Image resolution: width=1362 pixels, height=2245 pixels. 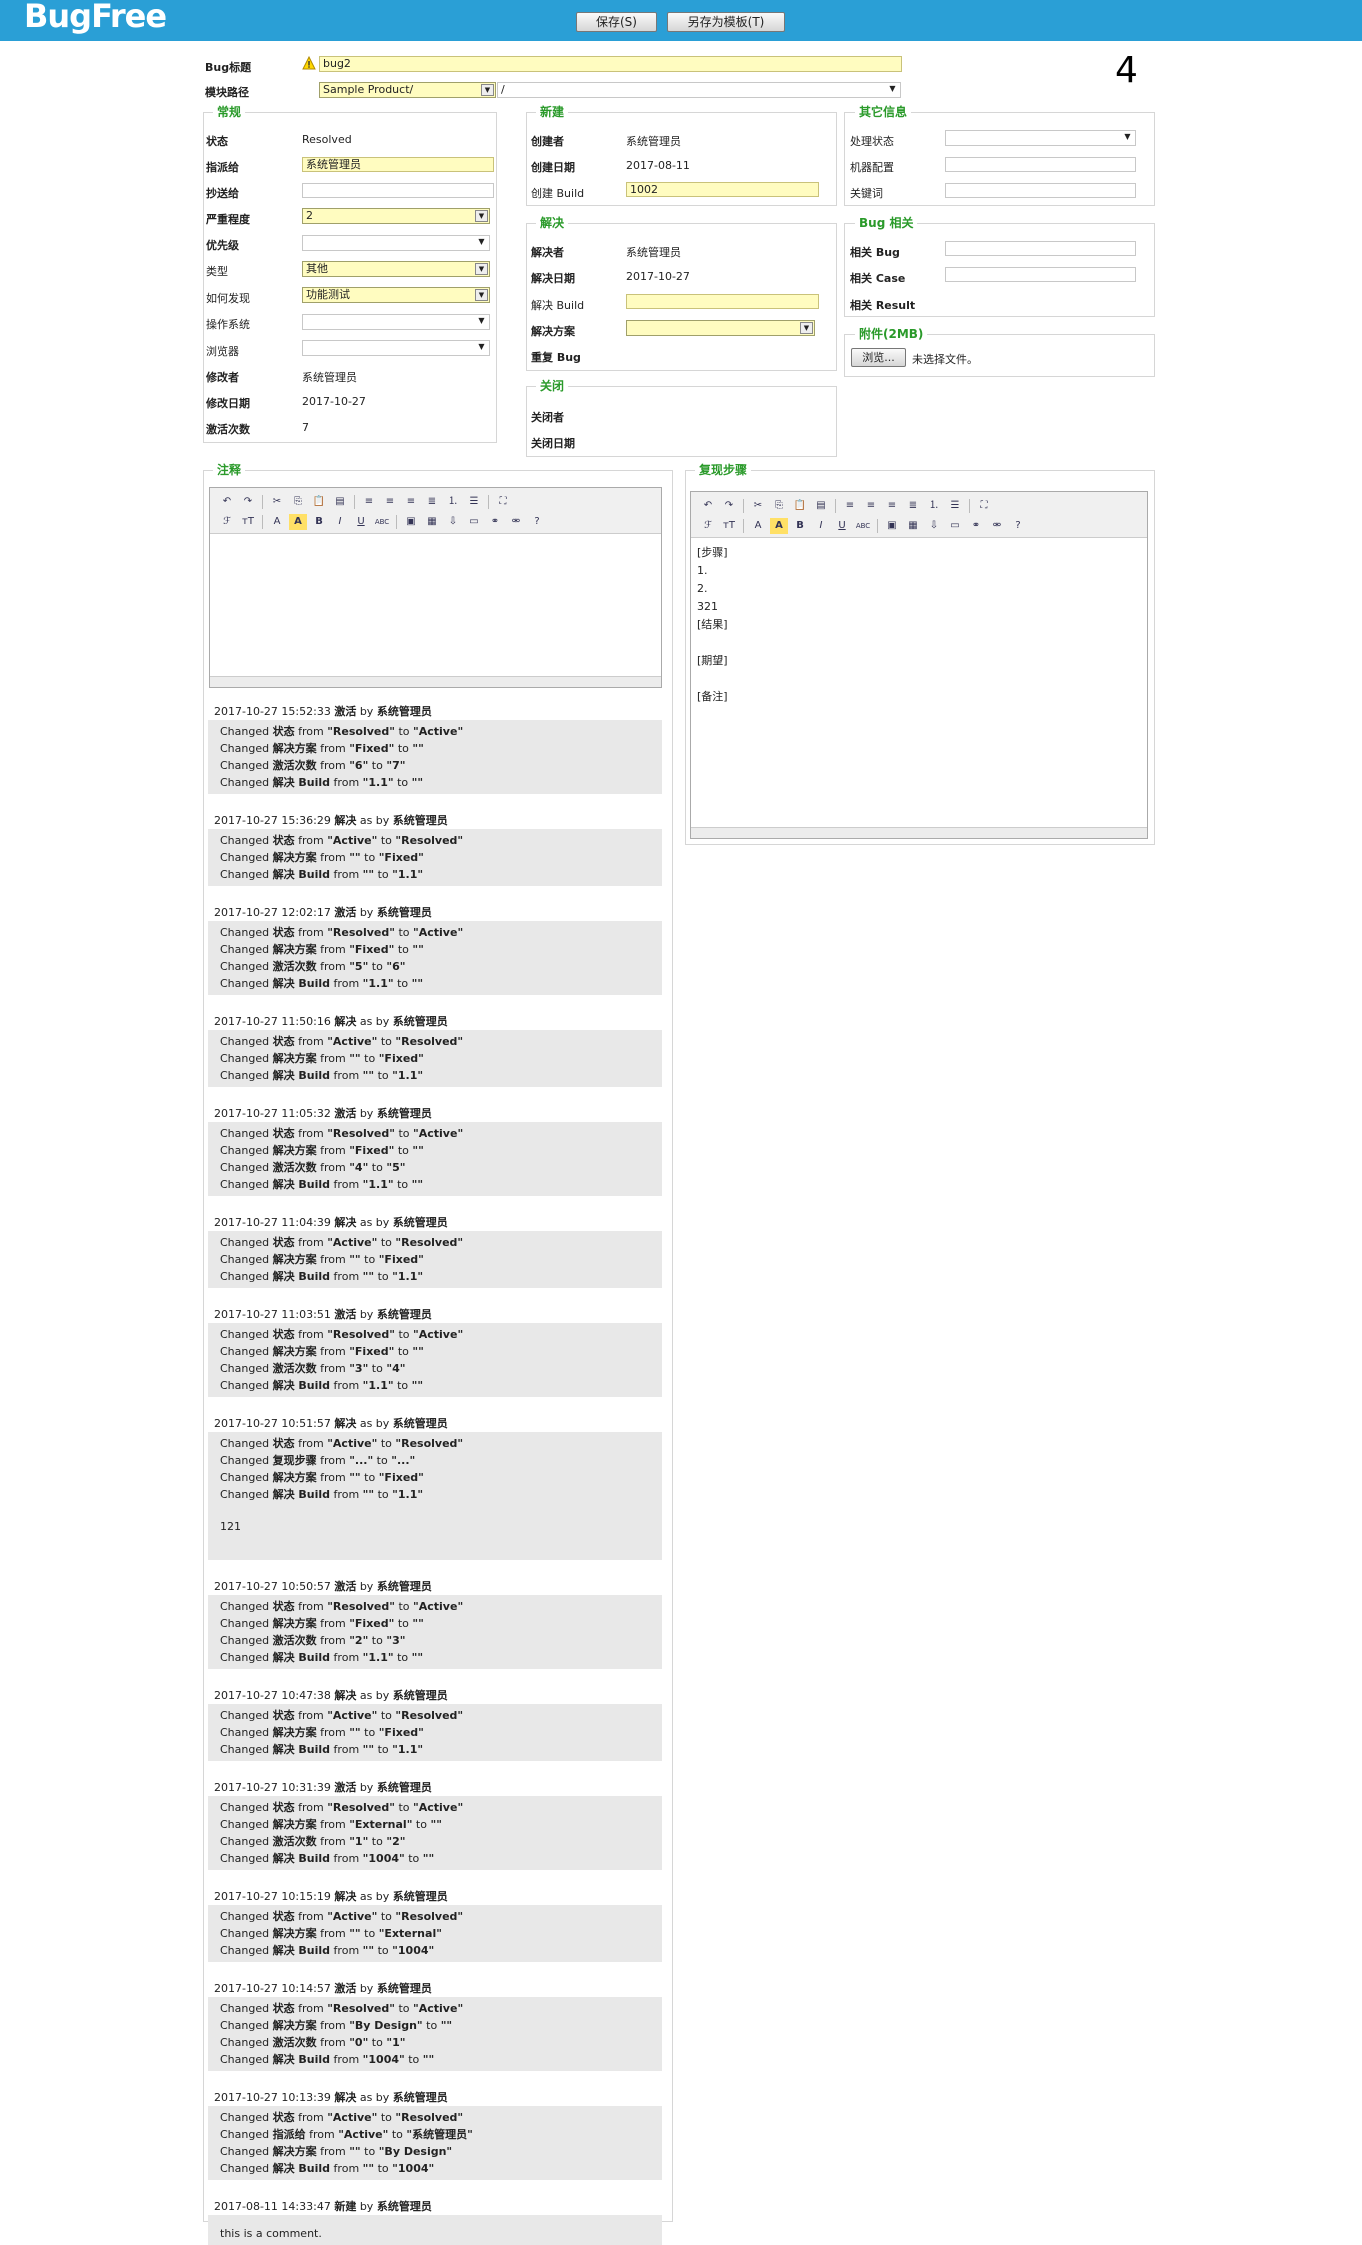 I want to click on priority-select: ▼, so click(x=396, y=243).